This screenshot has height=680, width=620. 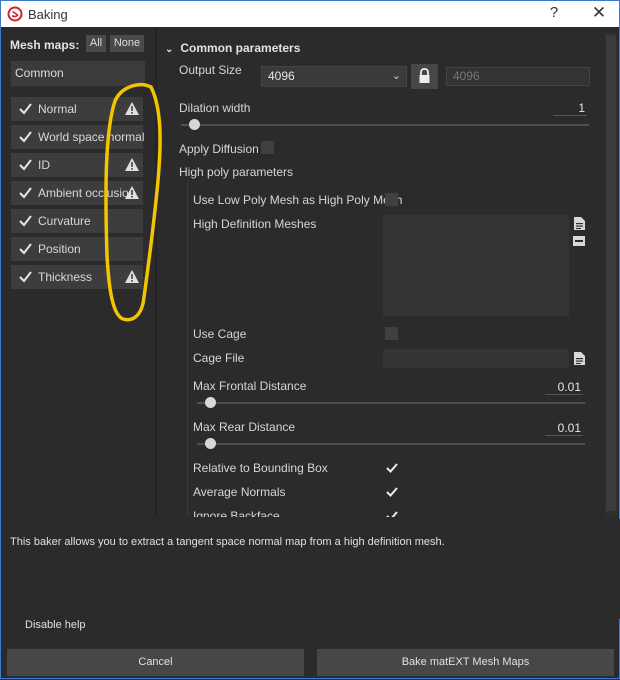 What do you see at coordinates (96, 43) in the screenshot?
I see `select-all-button: All` at bounding box center [96, 43].